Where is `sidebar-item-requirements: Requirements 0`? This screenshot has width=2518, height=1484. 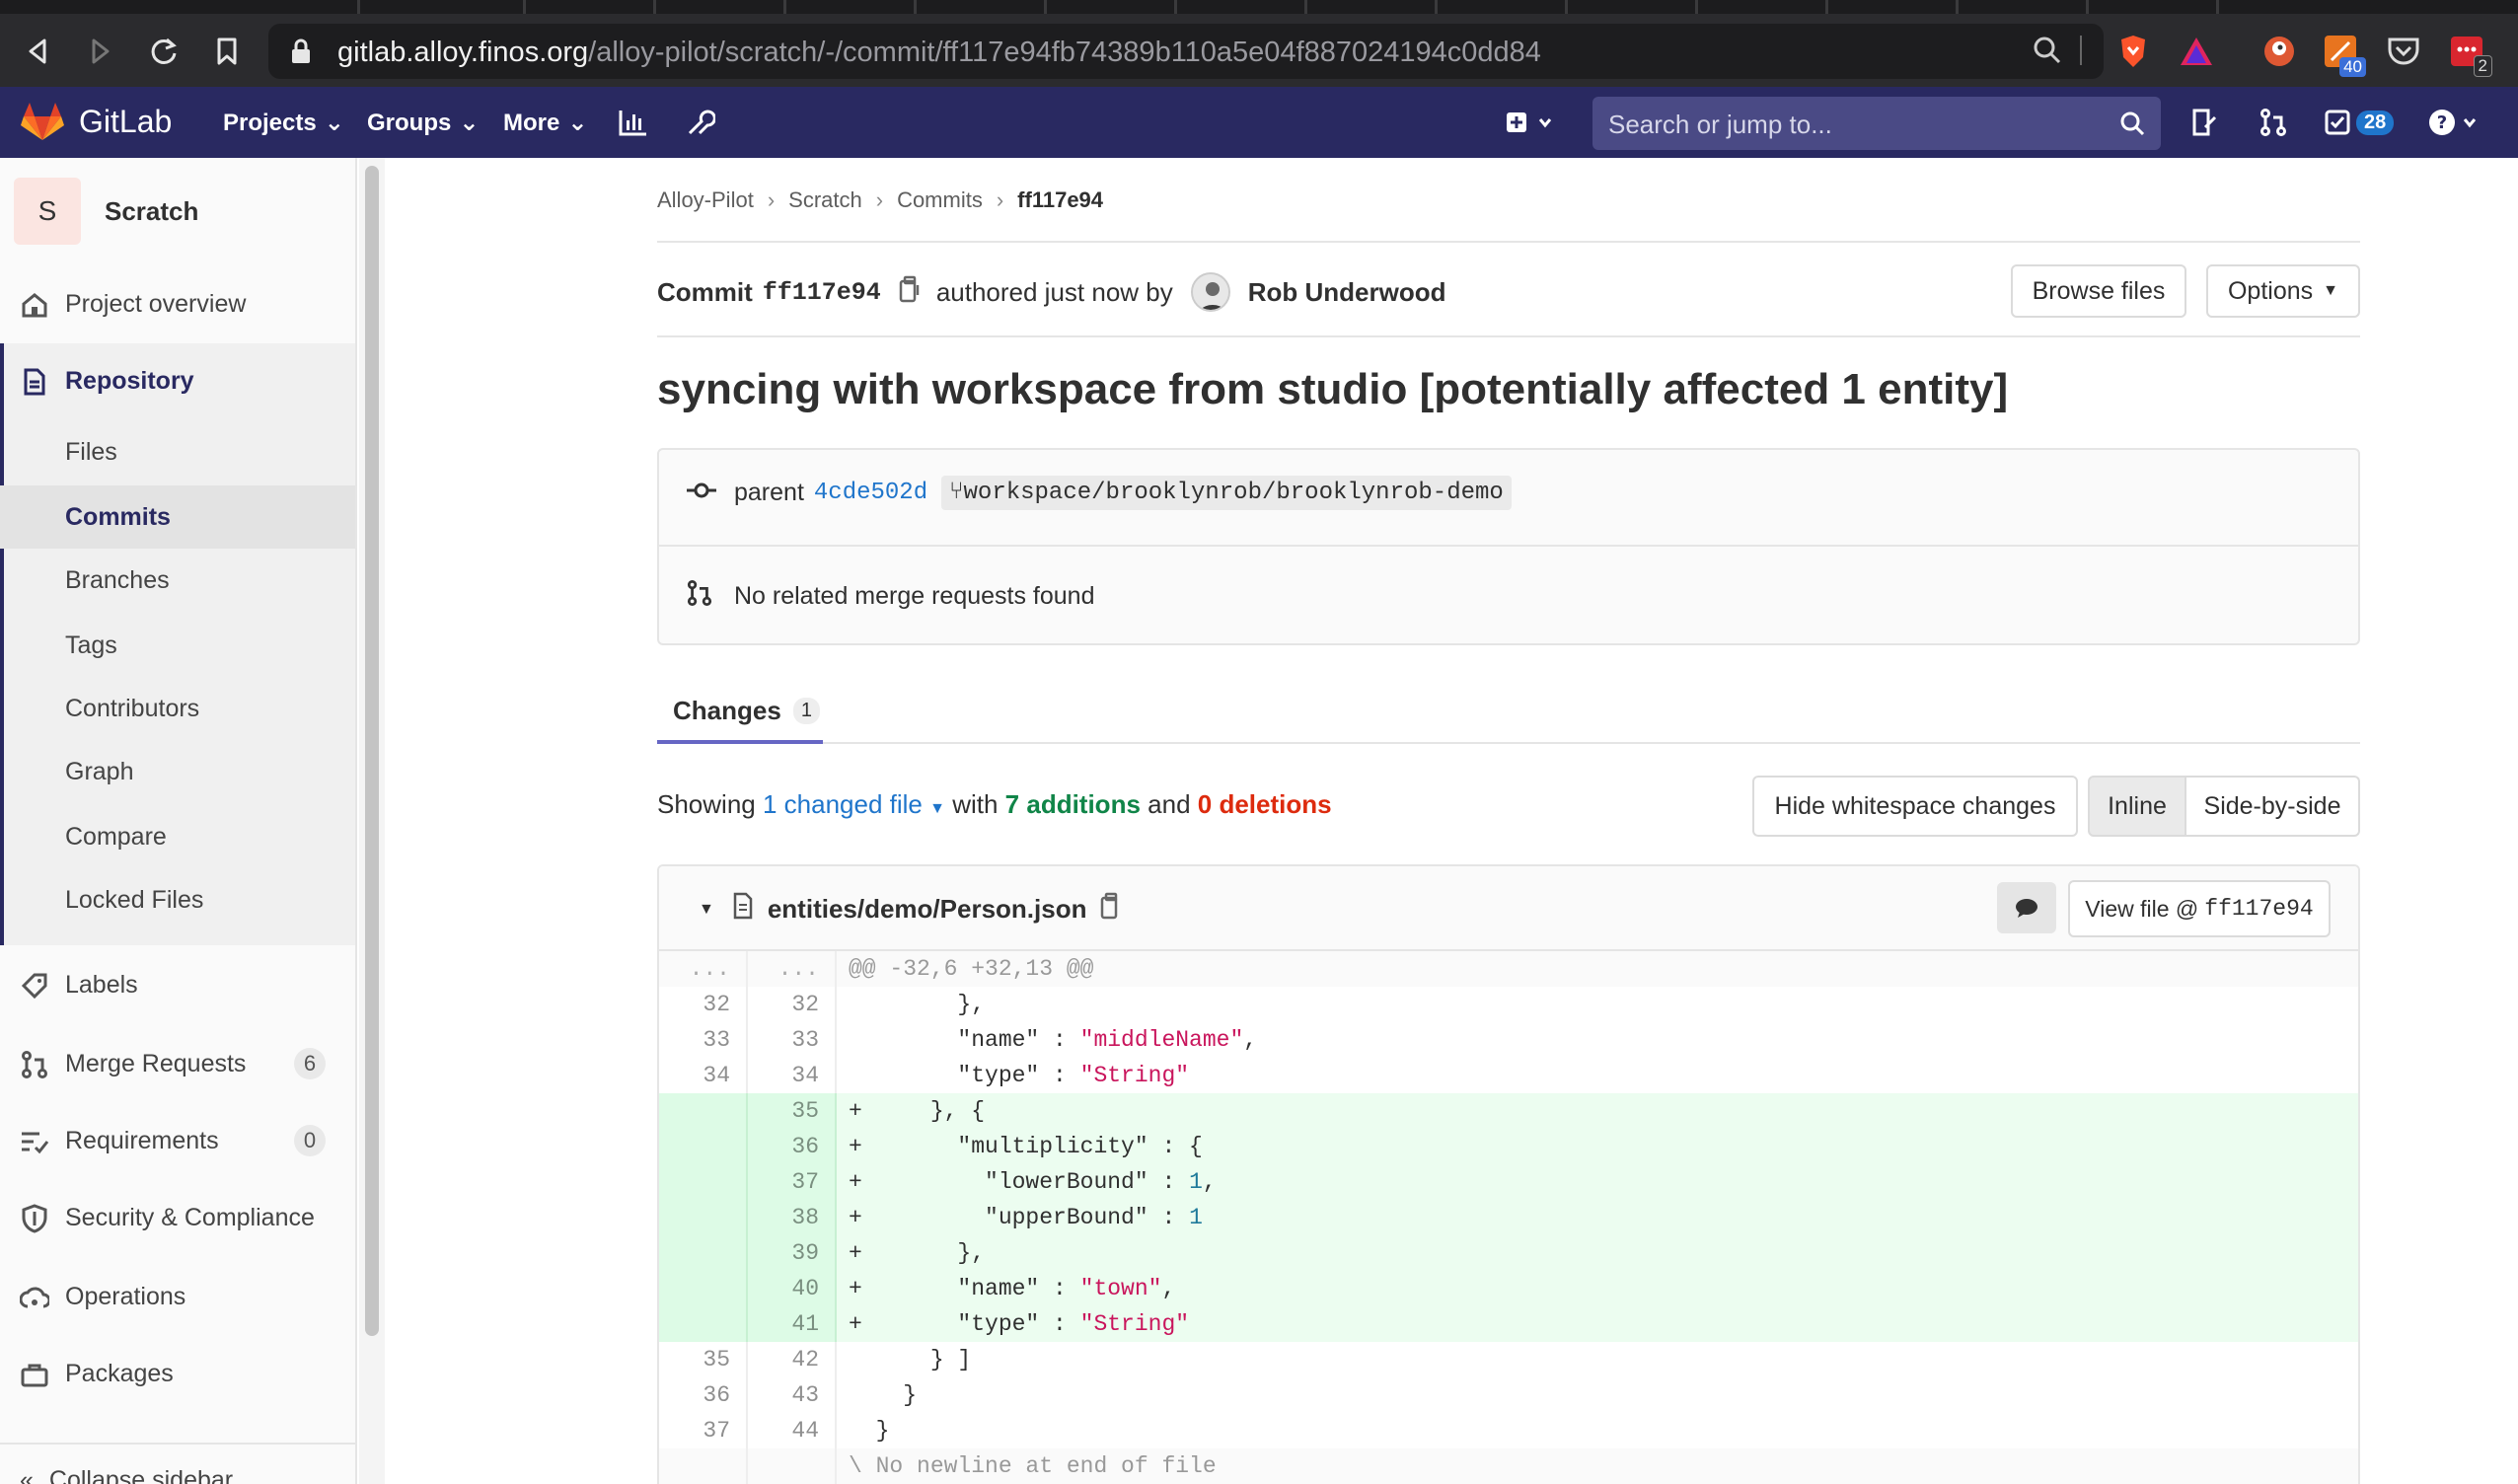
sidebar-item-requirements: Requirements 0 is located at coordinates (177, 1140).